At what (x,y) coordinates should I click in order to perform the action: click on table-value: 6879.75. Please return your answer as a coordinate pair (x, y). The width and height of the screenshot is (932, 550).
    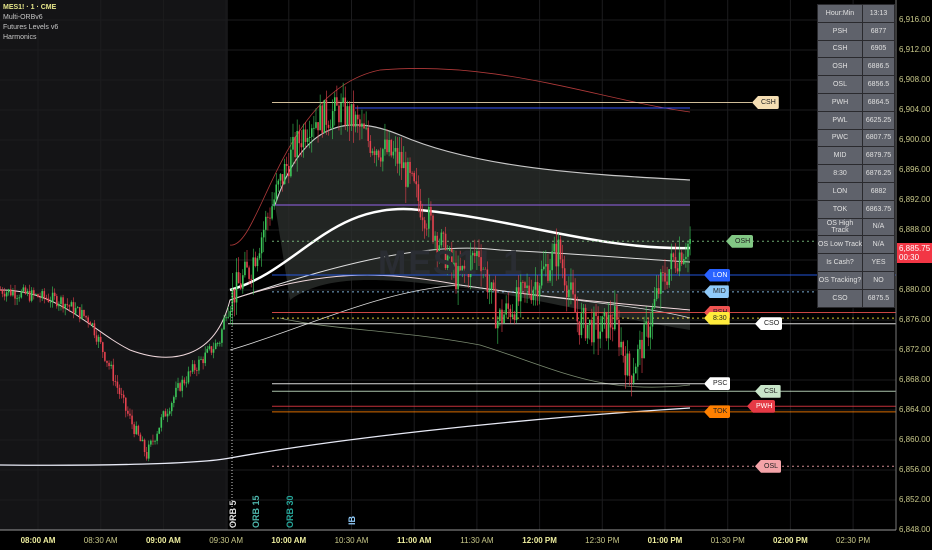
    Looking at the image, I should click on (878, 156).